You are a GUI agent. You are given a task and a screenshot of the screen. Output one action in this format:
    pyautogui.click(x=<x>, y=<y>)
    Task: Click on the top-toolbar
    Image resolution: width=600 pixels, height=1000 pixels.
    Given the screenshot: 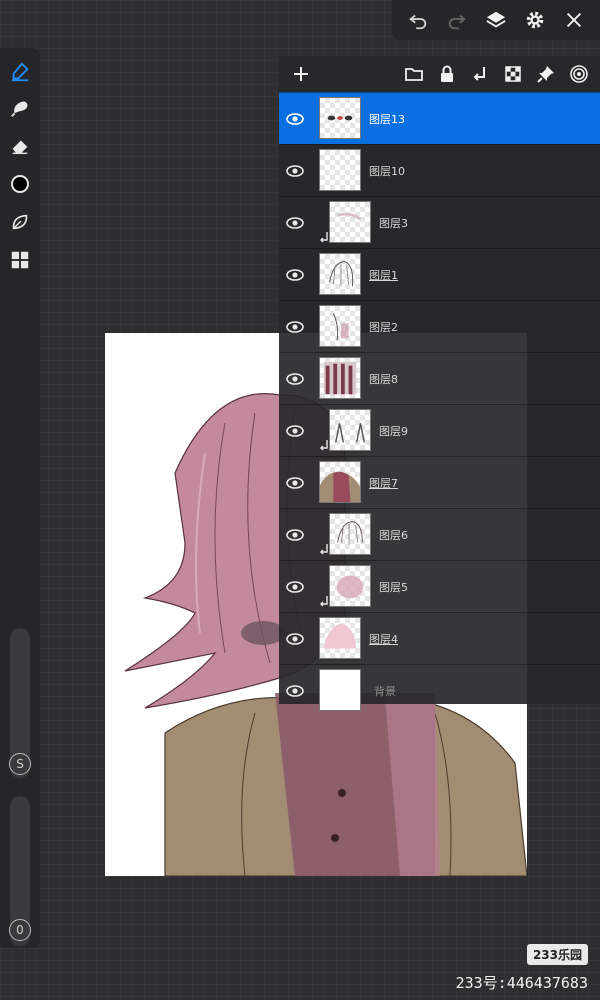 What is the action you would take?
    pyautogui.click(x=496, y=20)
    